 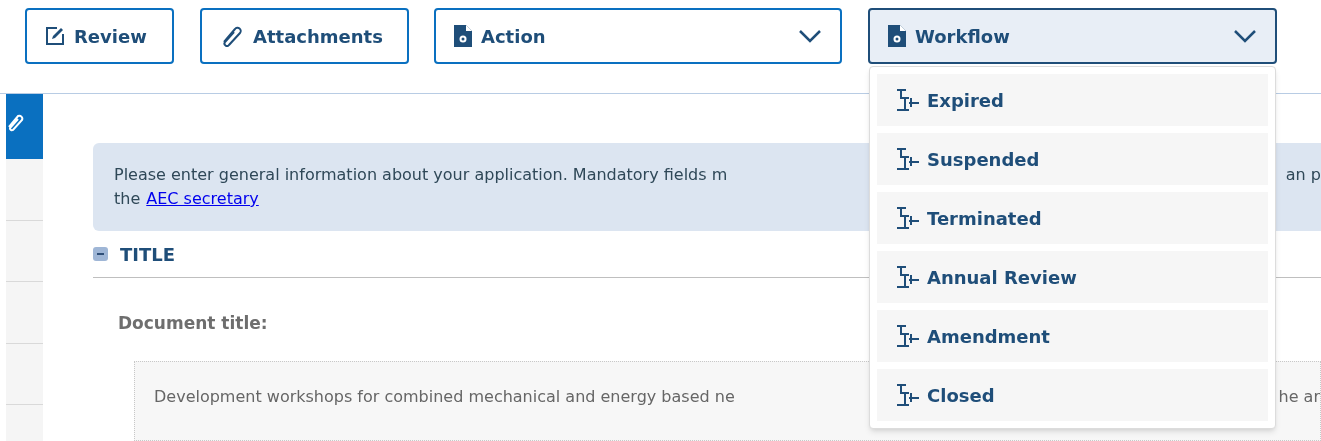 I want to click on section-title: TITLE, so click(x=148, y=254).